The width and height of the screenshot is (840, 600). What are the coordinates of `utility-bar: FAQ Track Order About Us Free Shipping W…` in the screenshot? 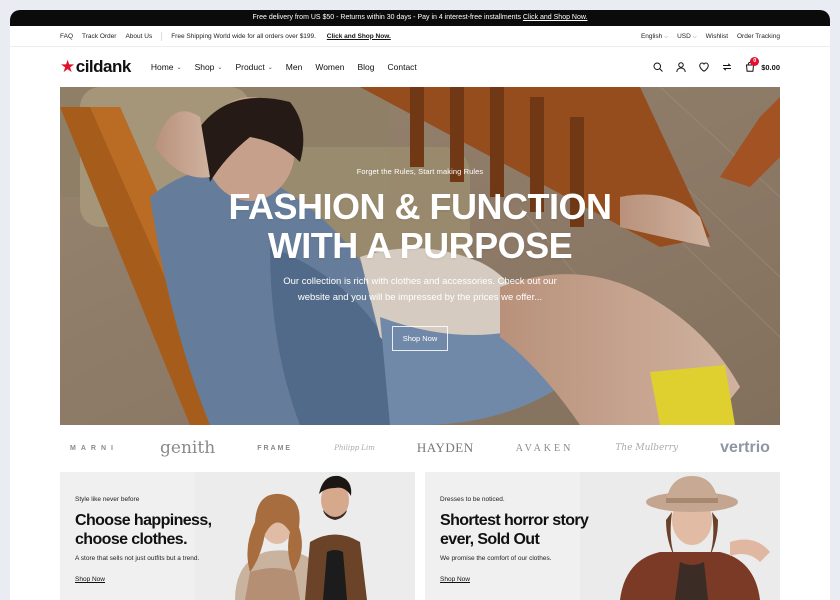 It's located at (420, 36).